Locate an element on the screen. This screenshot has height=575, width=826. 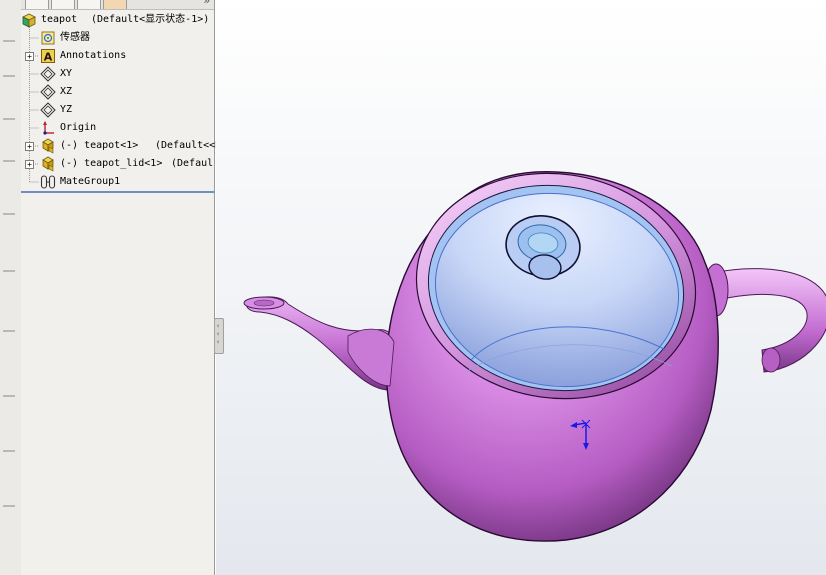
spout-tip-hole is located at coordinates (264, 303).